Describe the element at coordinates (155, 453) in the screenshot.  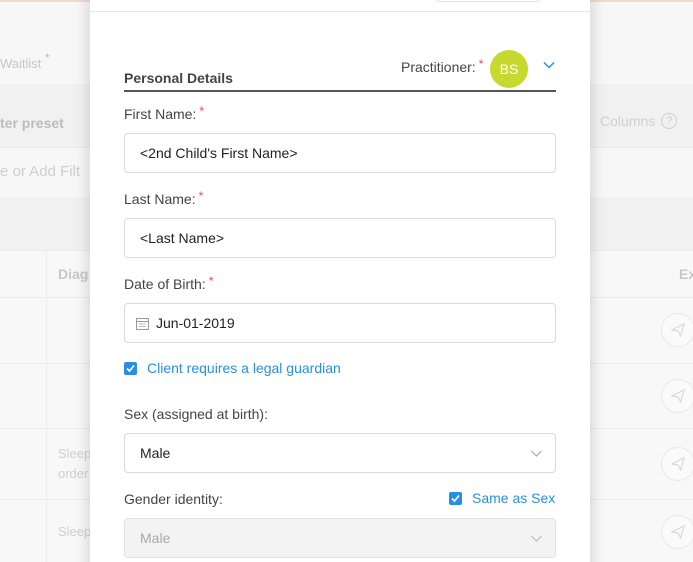
I see `sex-value: Male` at that location.